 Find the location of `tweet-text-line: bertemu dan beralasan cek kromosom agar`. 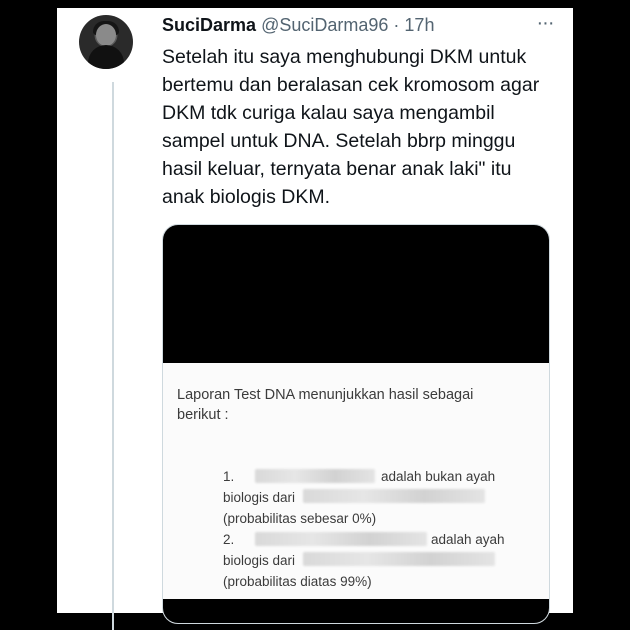

tweet-text-line: bertemu dan beralasan cek kromosom agar is located at coordinates (351, 85).